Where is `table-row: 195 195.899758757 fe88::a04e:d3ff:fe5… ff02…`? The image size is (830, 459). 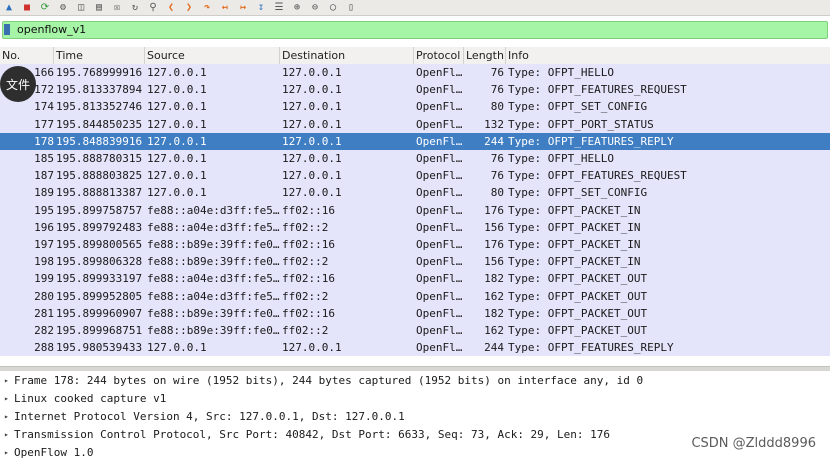
table-row: 195 195.899758757 fe88::a04e:d3ff:fe5… ff02… is located at coordinates (415, 210).